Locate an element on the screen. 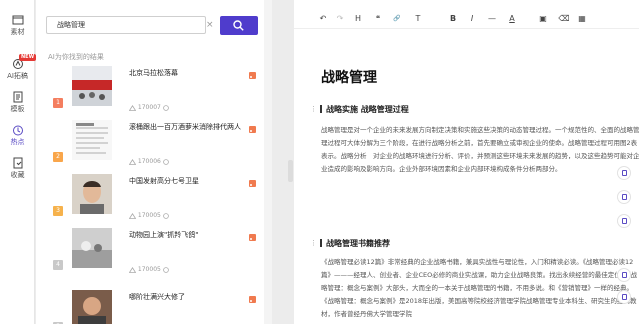 Image resolution: width=639 pixels, height=324 pixels. view-count: 170006 is located at coordinates (149, 161).